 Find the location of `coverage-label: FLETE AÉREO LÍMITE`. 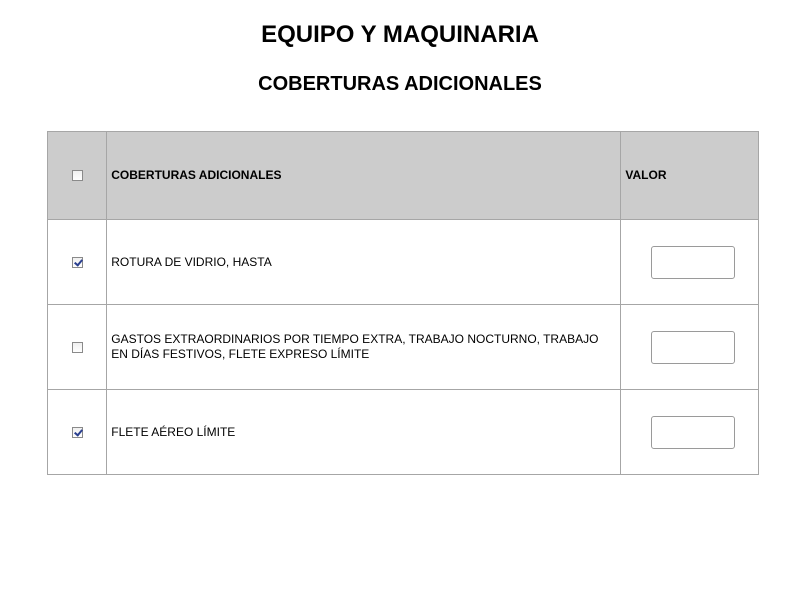

coverage-label: FLETE AÉREO LÍMITE is located at coordinates (364, 432).